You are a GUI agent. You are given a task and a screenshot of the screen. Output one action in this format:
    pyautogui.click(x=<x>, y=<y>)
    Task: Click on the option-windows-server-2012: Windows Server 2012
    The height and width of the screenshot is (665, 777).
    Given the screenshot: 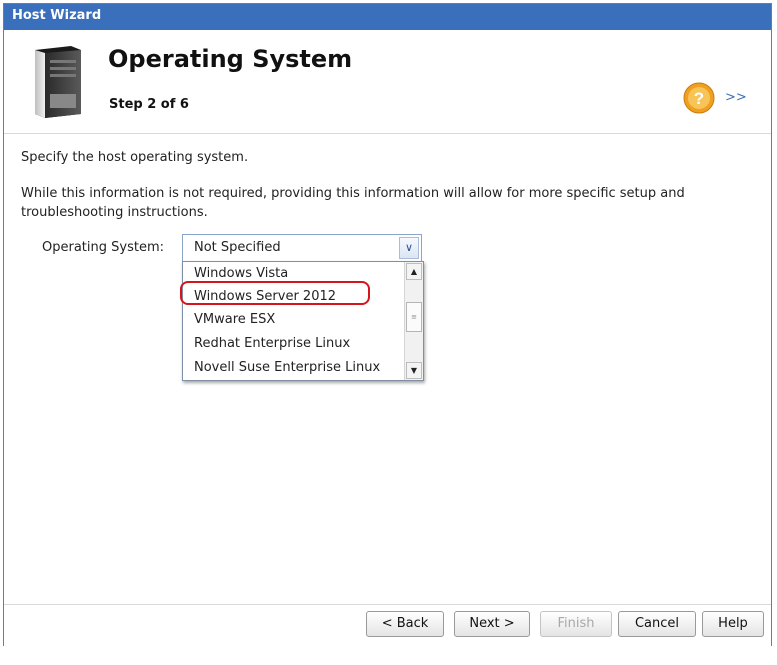 What is the action you would take?
    pyautogui.click(x=265, y=297)
    